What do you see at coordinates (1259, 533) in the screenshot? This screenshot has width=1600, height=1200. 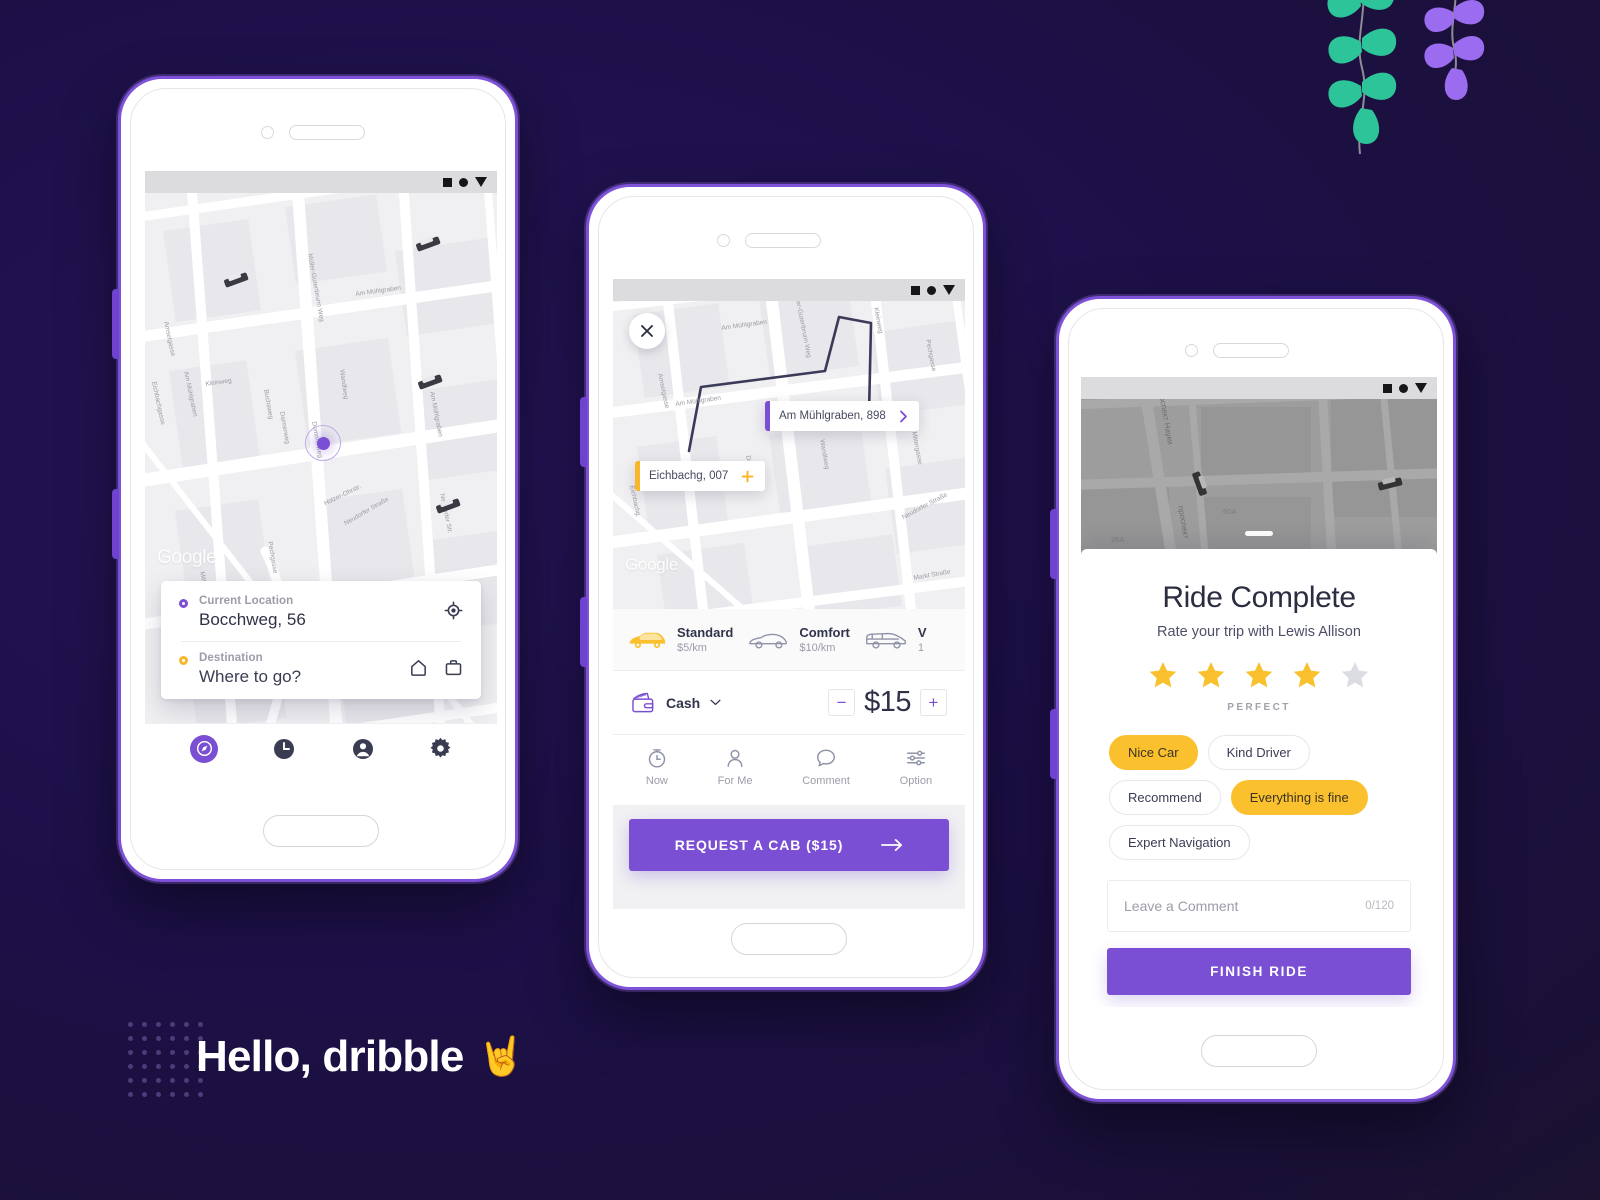 I see `sheet-drag-handle` at bounding box center [1259, 533].